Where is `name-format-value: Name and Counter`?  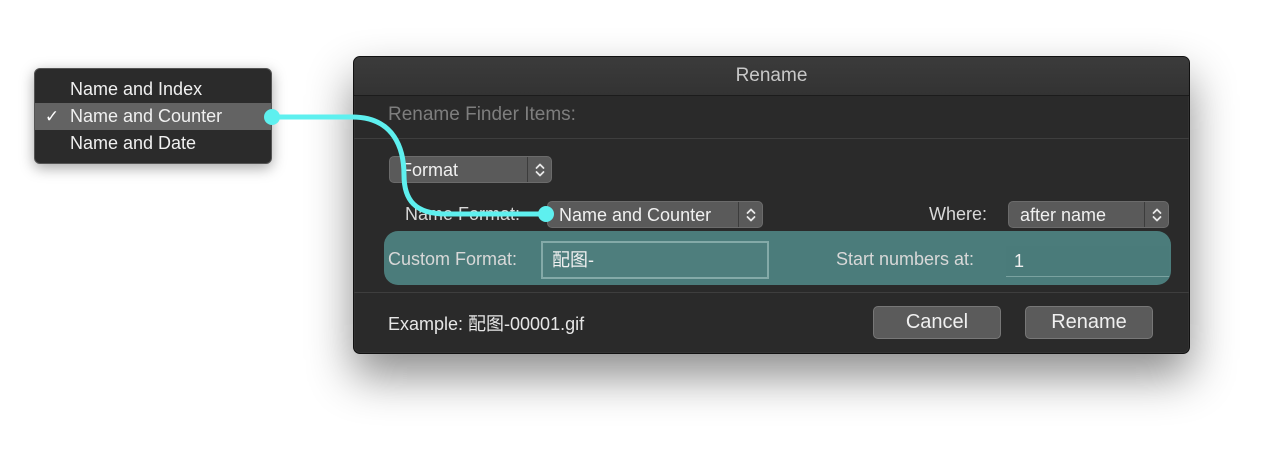
name-format-value: Name and Counter is located at coordinates (635, 215).